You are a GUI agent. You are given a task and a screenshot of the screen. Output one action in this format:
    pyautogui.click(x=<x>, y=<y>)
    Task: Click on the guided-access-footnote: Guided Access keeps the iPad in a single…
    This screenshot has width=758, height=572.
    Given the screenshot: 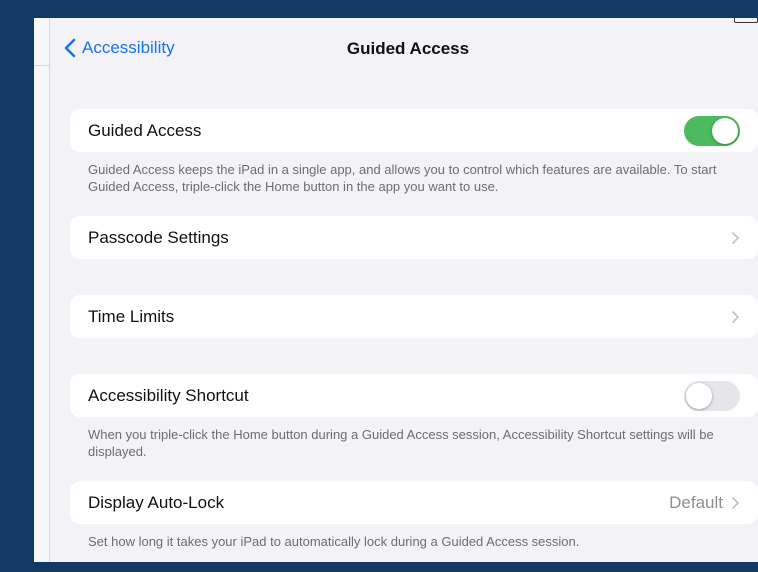 What is the action you would take?
    pyautogui.click(x=402, y=178)
    